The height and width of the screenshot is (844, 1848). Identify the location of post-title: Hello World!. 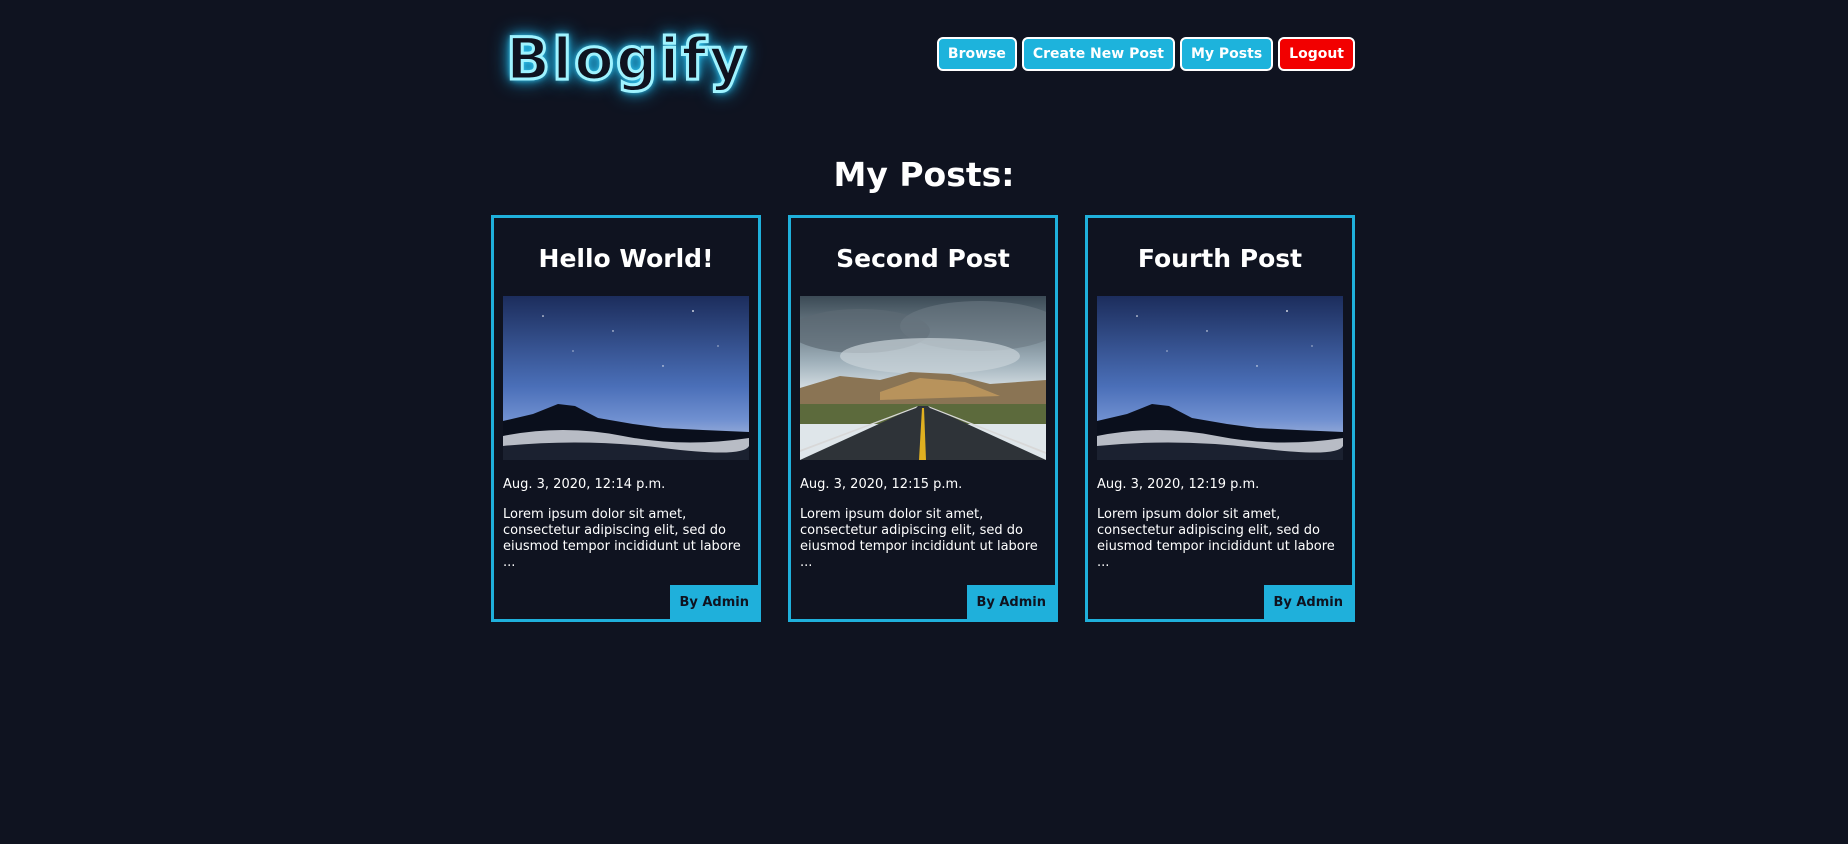
(626, 244).